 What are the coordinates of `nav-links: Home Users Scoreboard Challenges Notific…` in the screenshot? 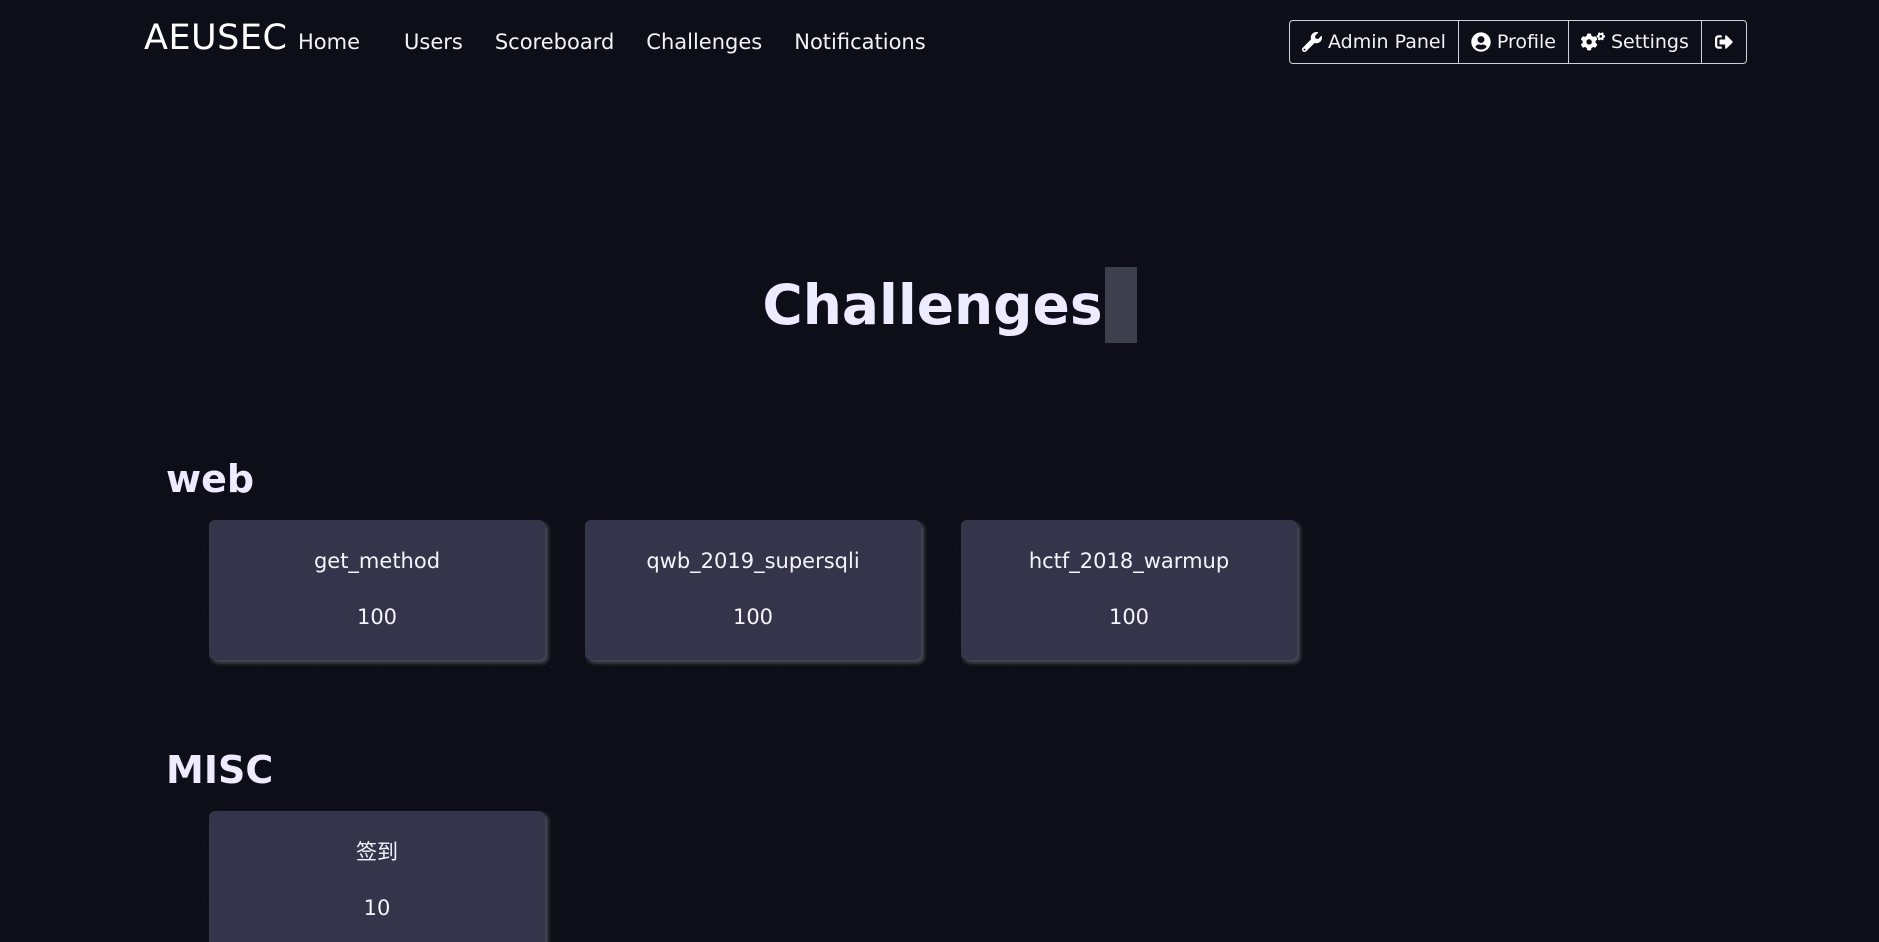 It's located at (612, 42).